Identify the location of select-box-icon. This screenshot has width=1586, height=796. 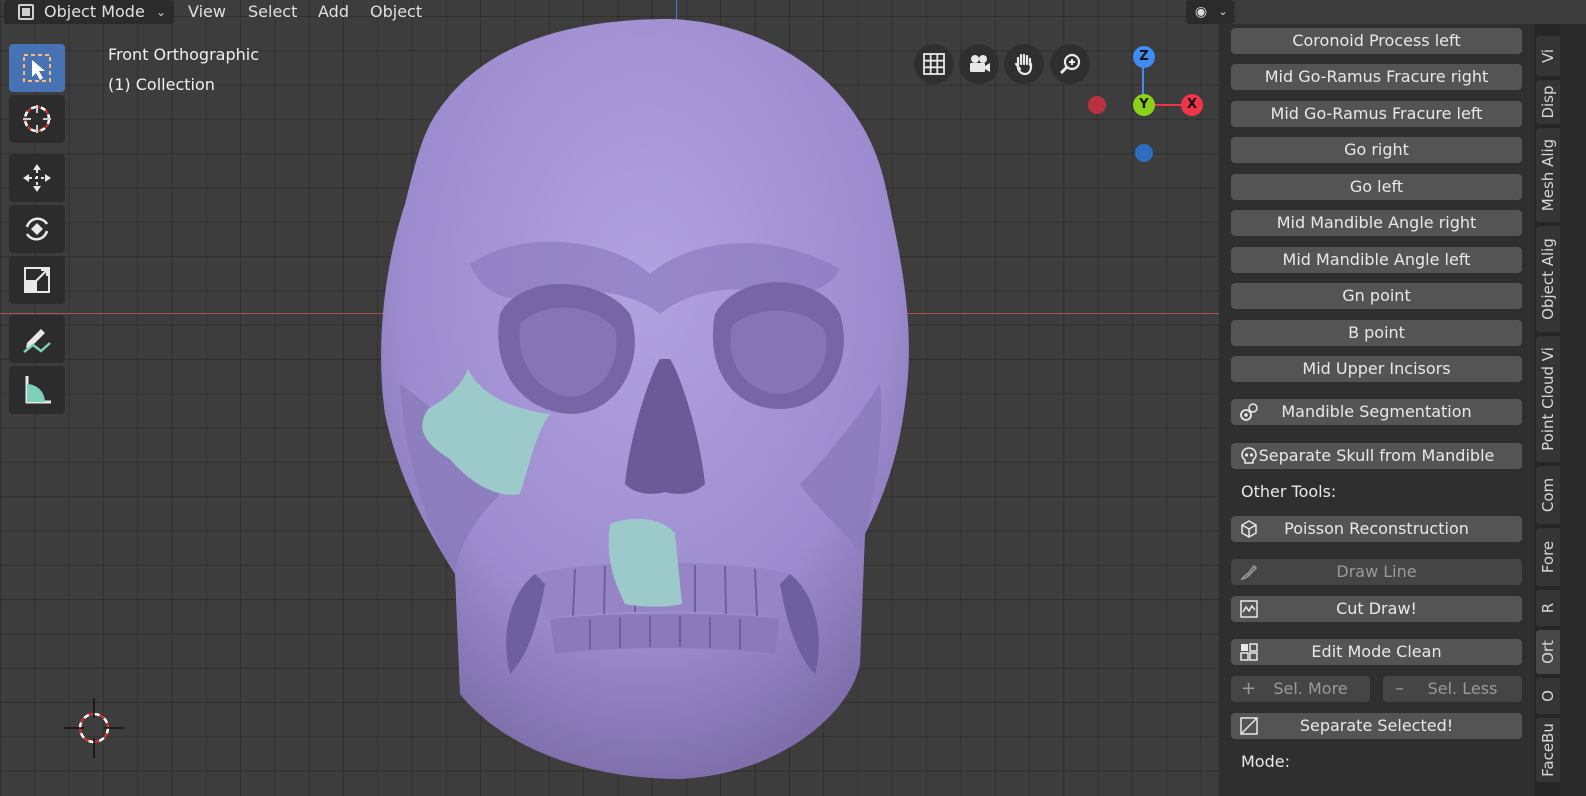
(37, 68).